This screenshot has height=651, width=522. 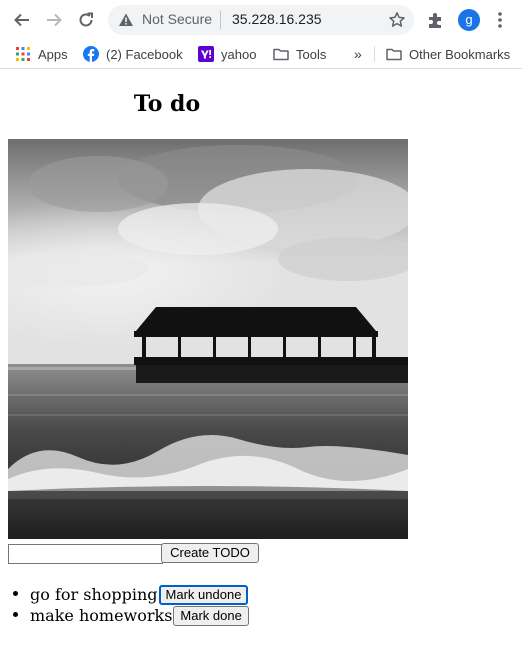 What do you see at coordinates (53, 54) in the screenshot?
I see `bookmark-label: Apps` at bounding box center [53, 54].